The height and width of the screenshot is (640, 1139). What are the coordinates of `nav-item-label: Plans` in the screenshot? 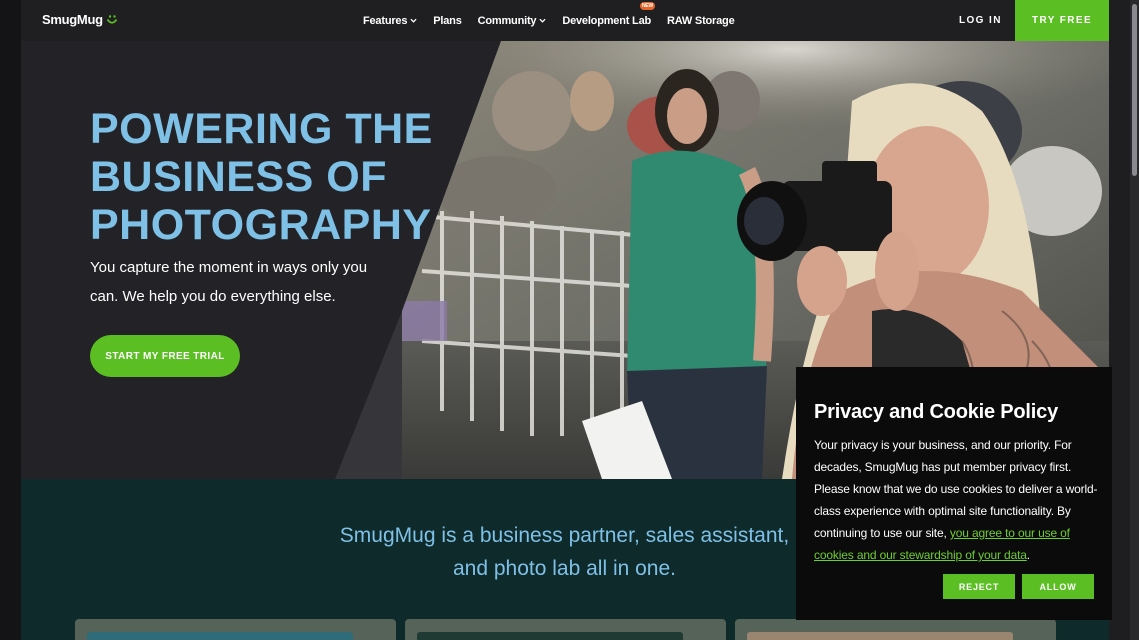 It's located at (447, 20).